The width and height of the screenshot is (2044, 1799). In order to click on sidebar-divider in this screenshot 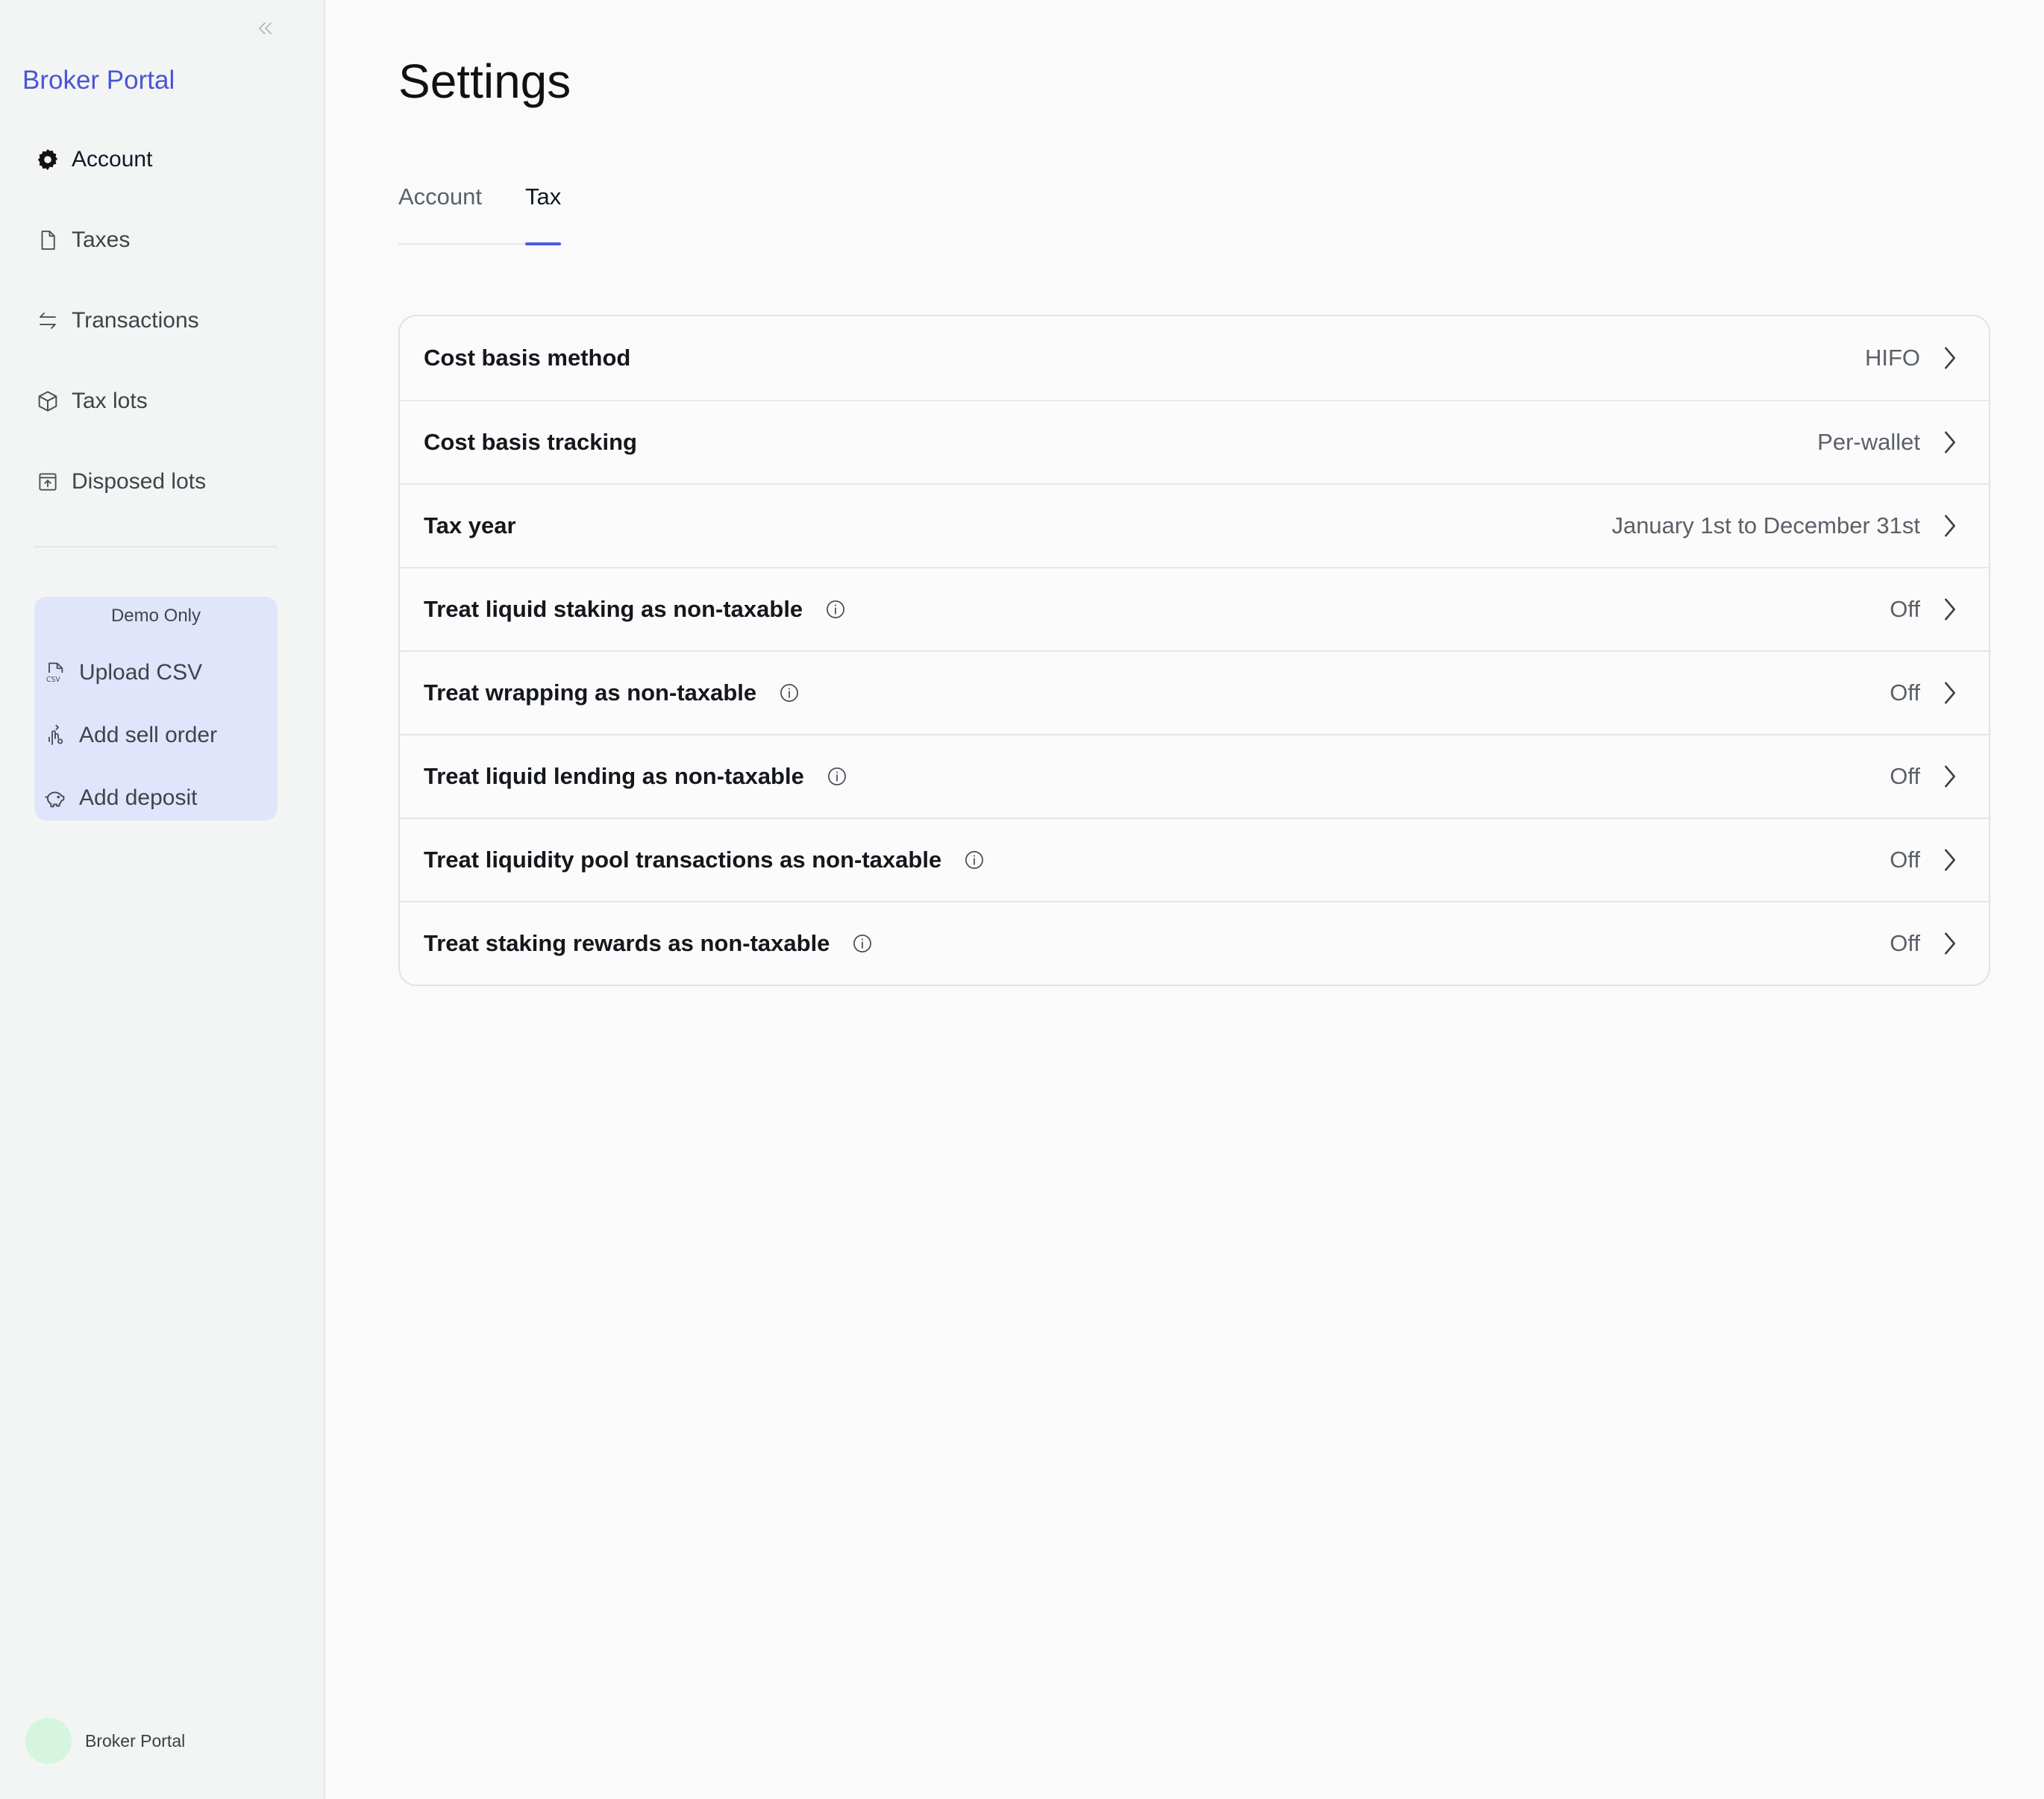, I will do `click(156, 546)`.